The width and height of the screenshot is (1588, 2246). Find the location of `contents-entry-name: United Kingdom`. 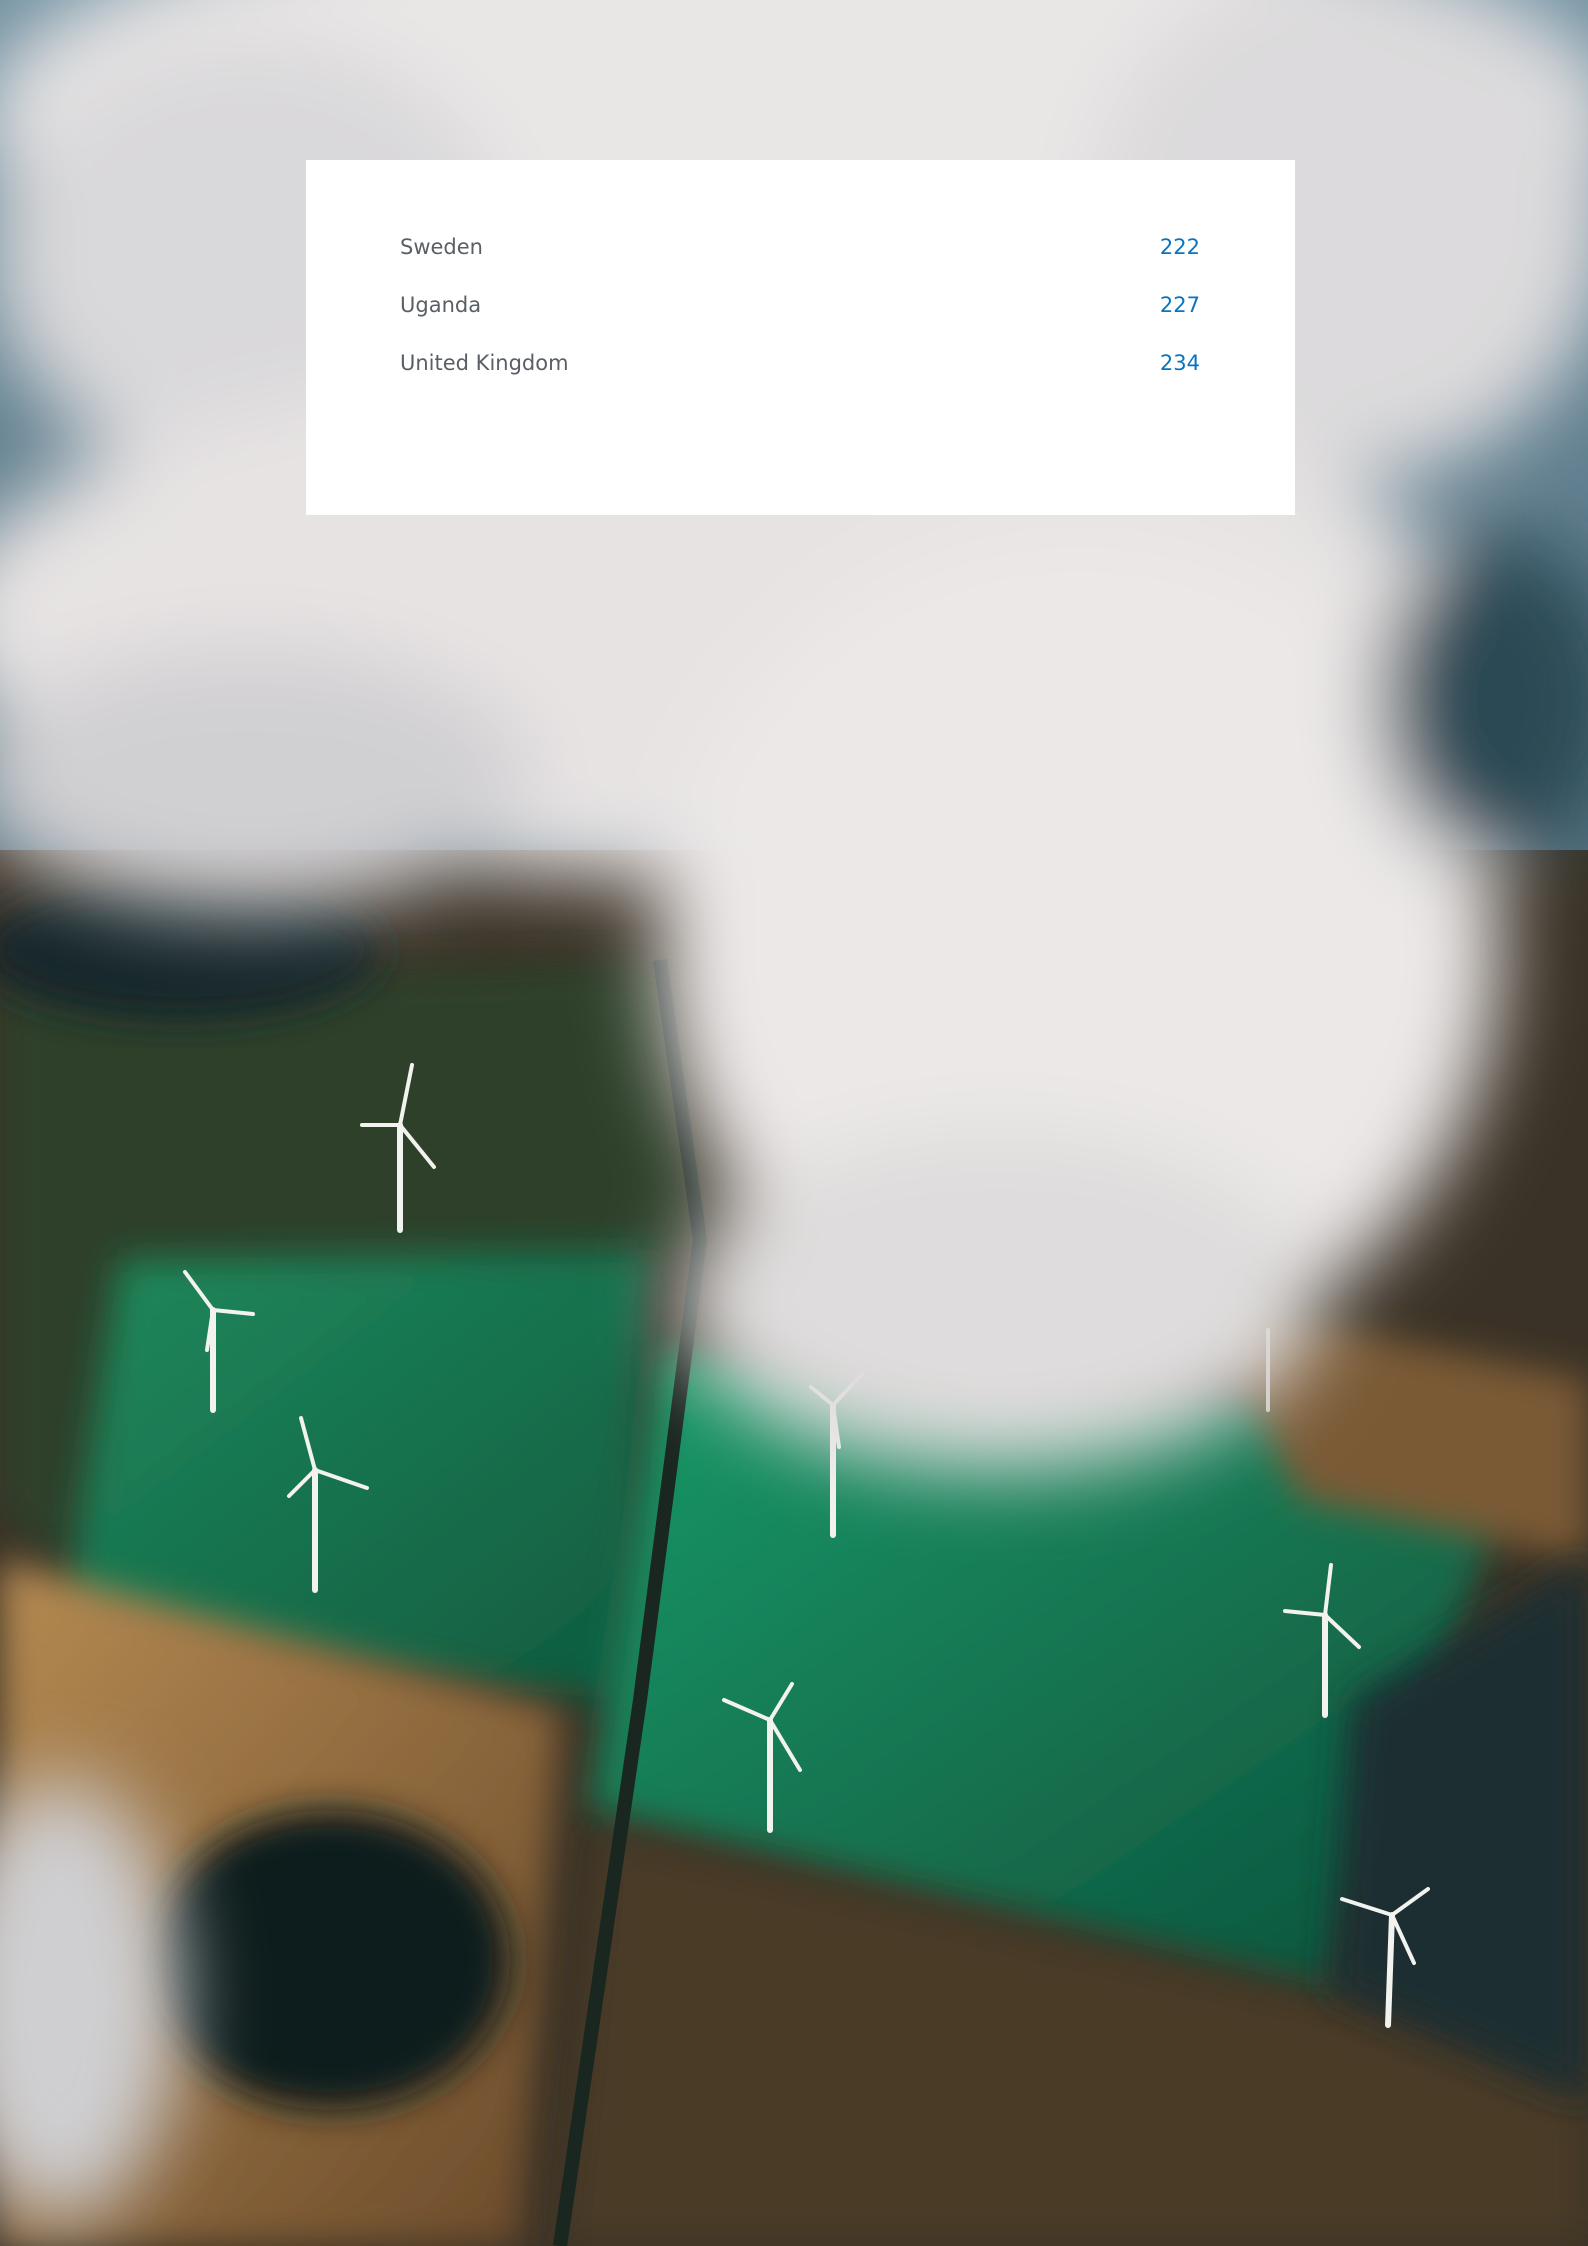

contents-entry-name: United Kingdom is located at coordinates (484, 363).